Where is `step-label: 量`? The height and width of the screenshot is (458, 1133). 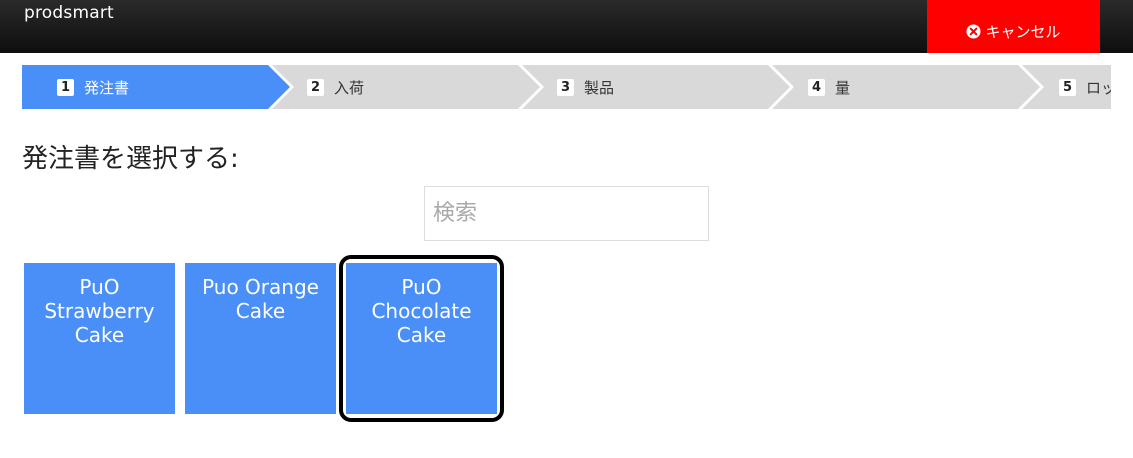 step-label: 量 is located at coordinates (843, 87).